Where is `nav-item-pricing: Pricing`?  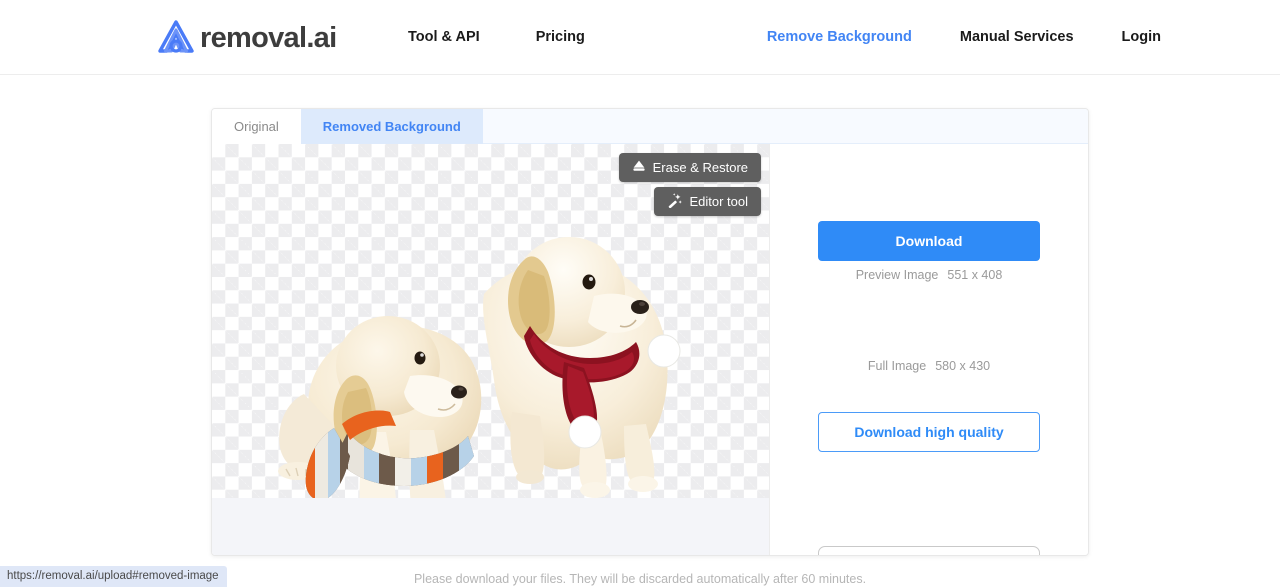
nav-item-pricing: Pricing is located at coordinates (560, 37).